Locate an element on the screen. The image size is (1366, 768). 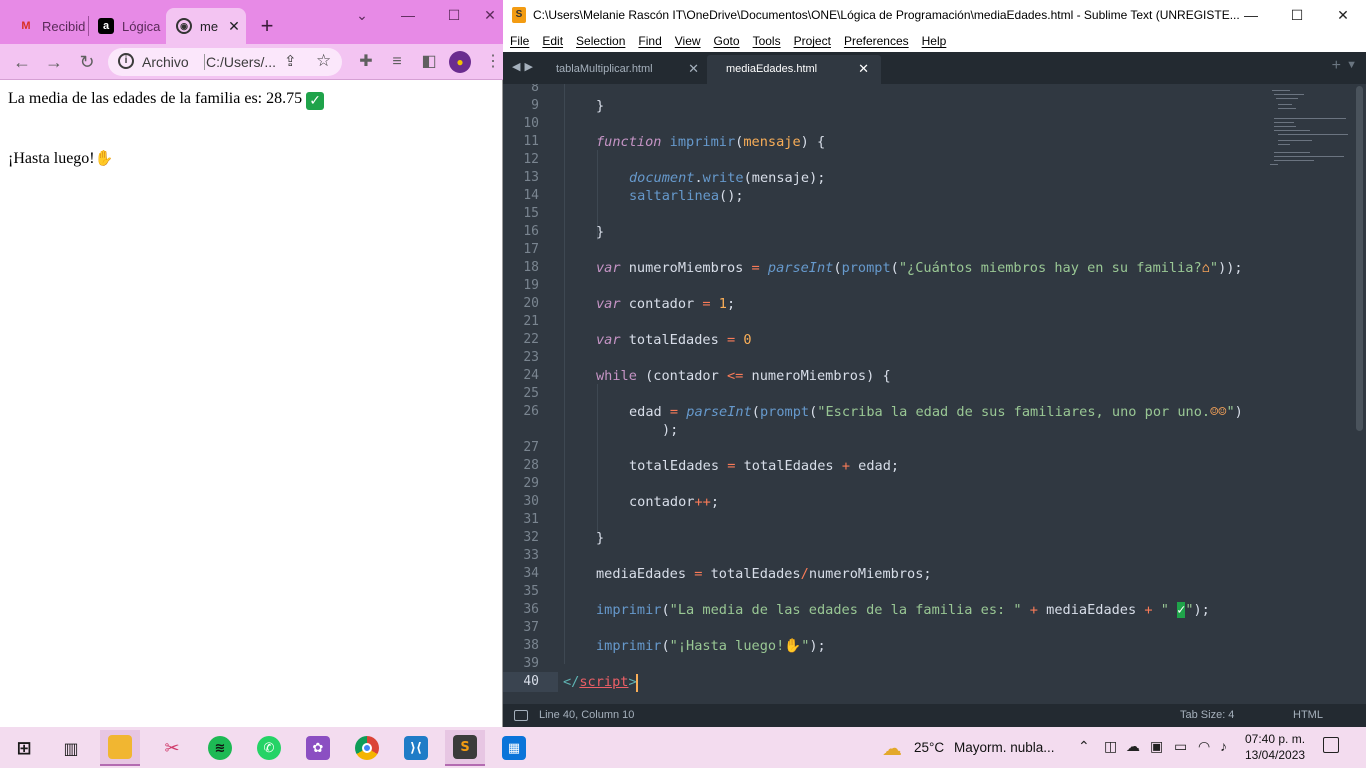
paint-icon: ✿ is located at coordinates (318, 748).